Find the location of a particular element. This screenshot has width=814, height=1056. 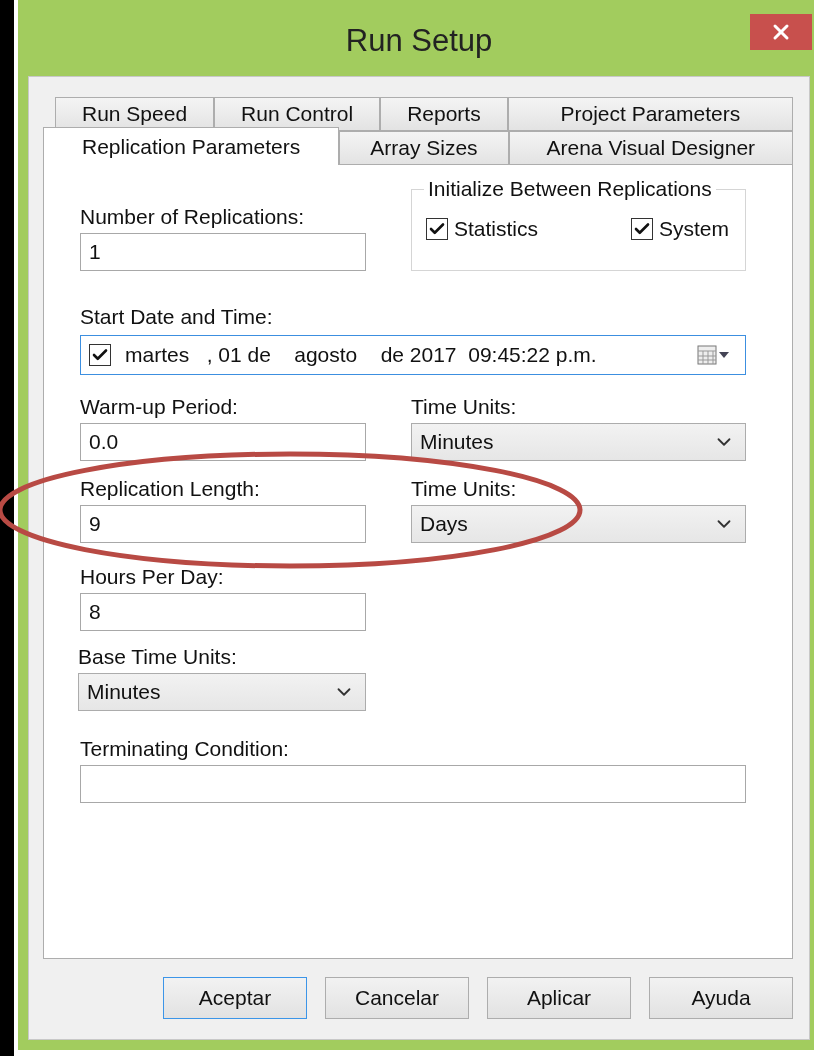

dialog-button: Ayuda is located at coordinates (721, 998).